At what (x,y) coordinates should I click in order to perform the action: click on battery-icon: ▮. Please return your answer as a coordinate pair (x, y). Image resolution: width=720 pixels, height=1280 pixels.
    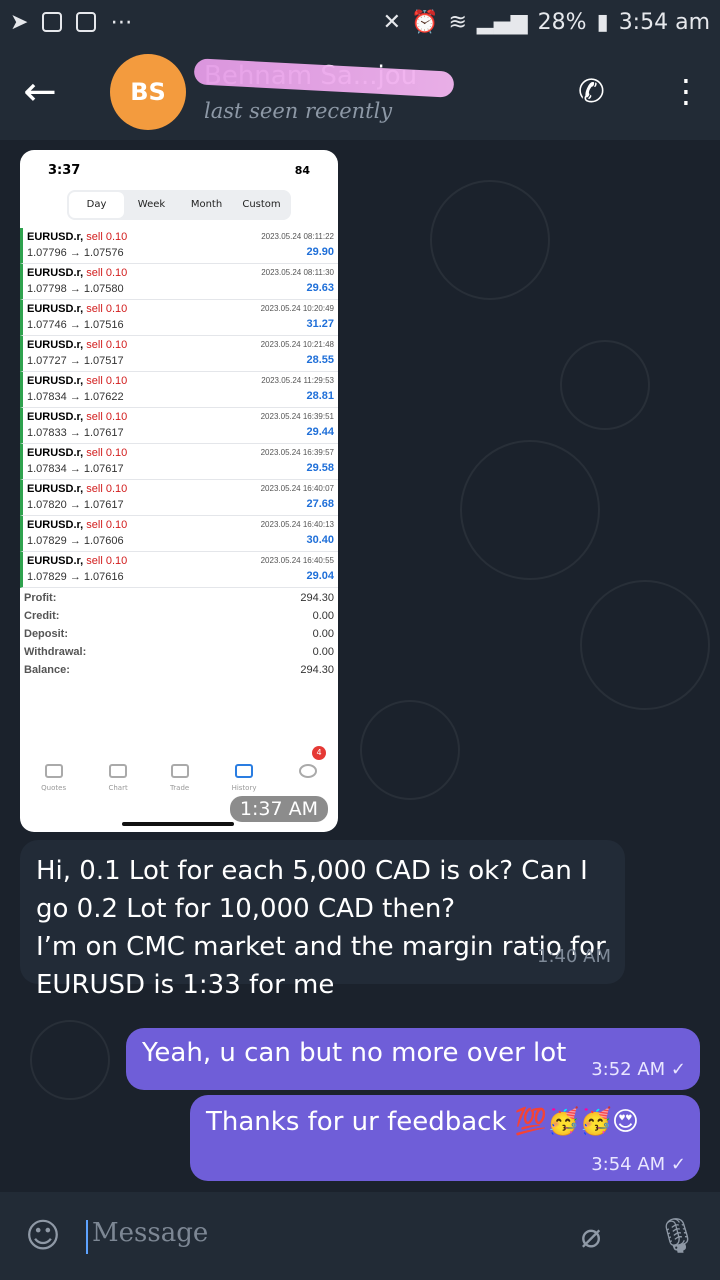
    Looking at the image, I should click on (602, 22).